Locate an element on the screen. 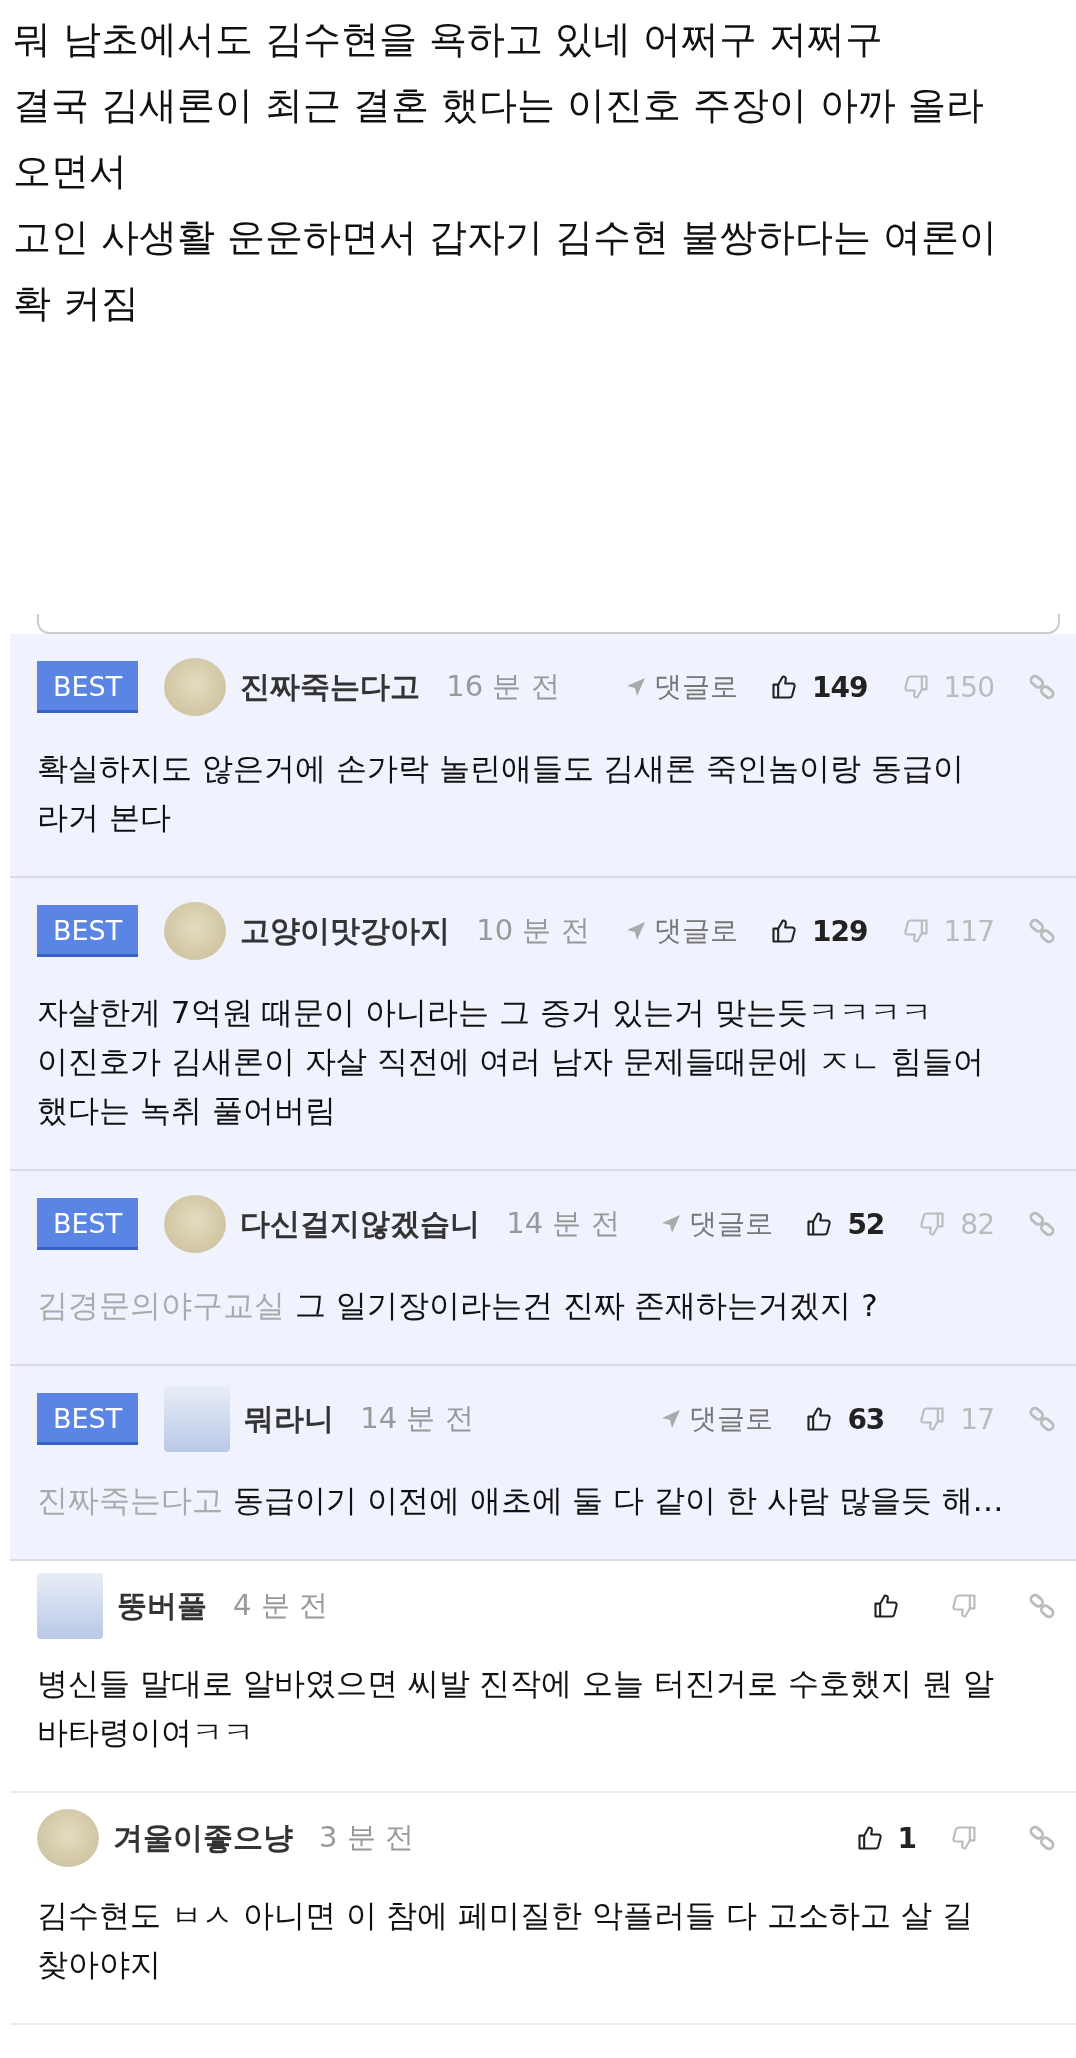 The image size is (1076, 2058). post-text: 고인 사생활 운운하면서 갑자기 김수현 불쌍하다는 여론이 is located at coordinates (506, 237).